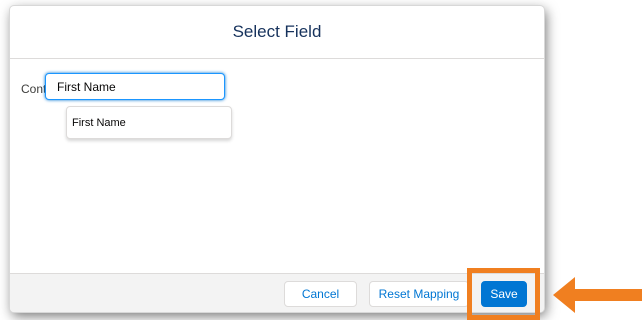 The width and height of the screenshot is (642, 320). What do you see at coordinates (419, 294) in the screenshot?
I see `reset-mapping-button: Reset Mapping` at bounding box center [419, 294].